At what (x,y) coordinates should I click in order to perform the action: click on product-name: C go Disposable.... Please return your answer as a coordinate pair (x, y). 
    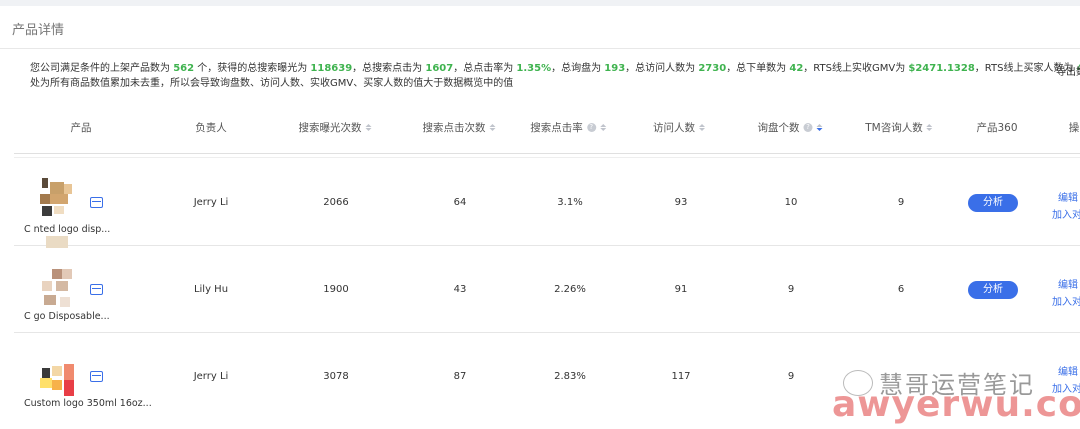
    Looking at the image, I should click on (67, 316).